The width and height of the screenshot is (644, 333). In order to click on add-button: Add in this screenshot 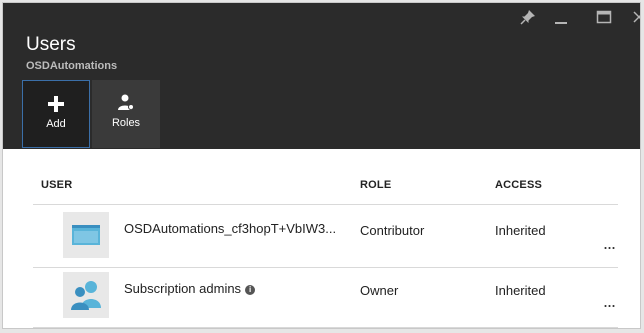, I will do `click(56, 114)`.